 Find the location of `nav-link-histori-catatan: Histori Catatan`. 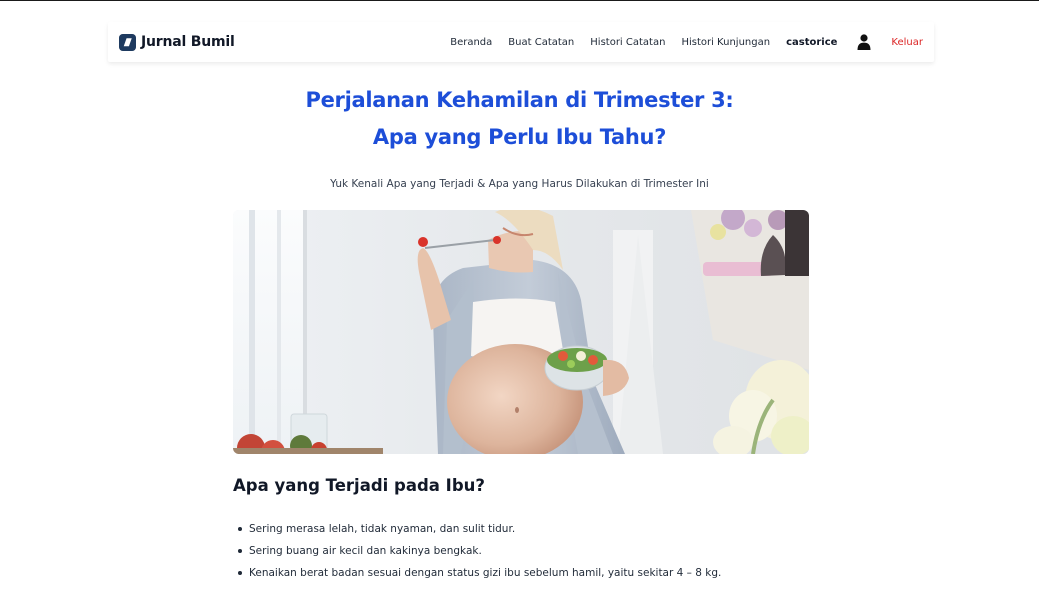

nav-link-histori-catatan: Histori Catatan is located at coordinates (627, 42).